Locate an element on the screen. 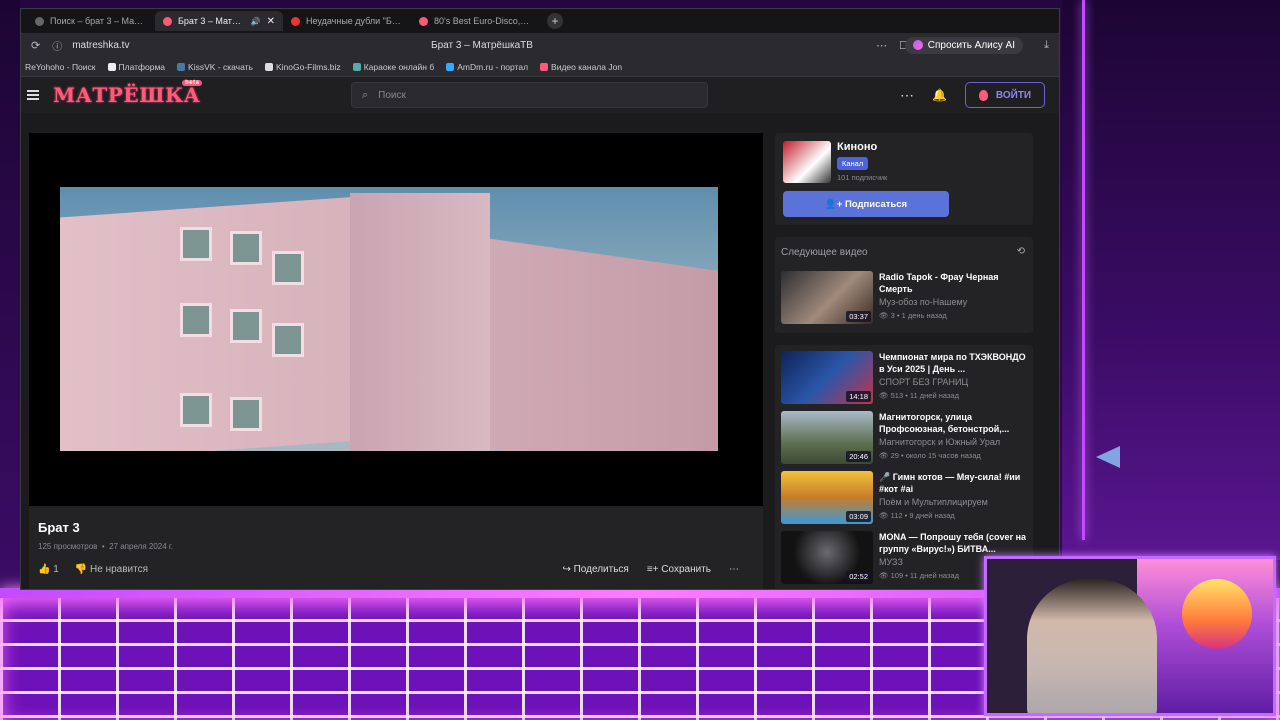 The height and width of the screenshot is (720, 1280). tab-label: Поиск – брат 3 – Матрё is located at coordinates (98, 21).